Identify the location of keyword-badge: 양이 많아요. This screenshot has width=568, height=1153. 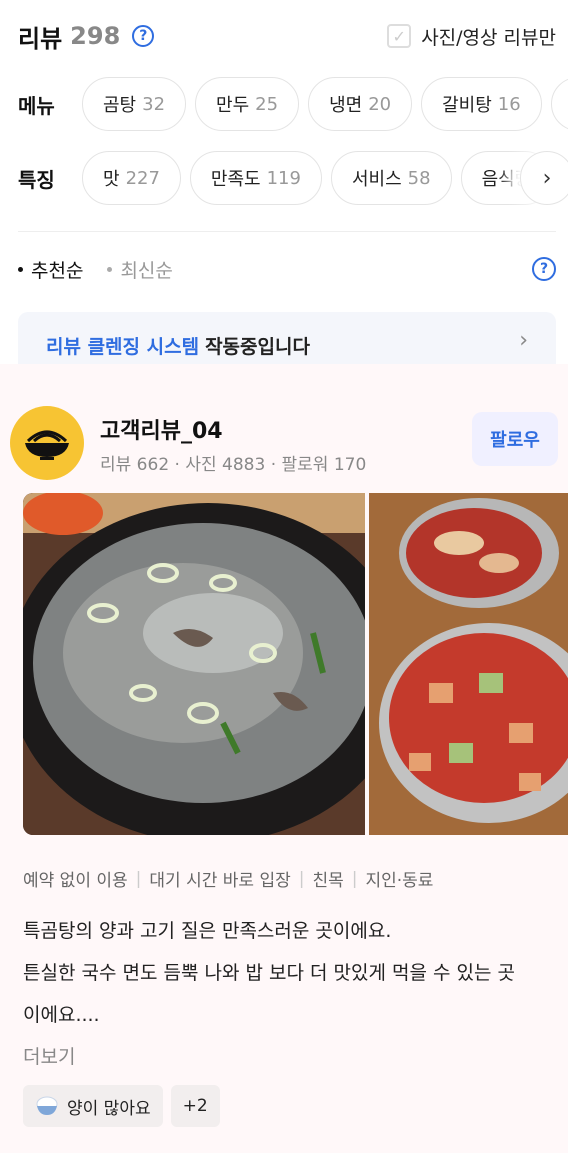
(93, 1106).